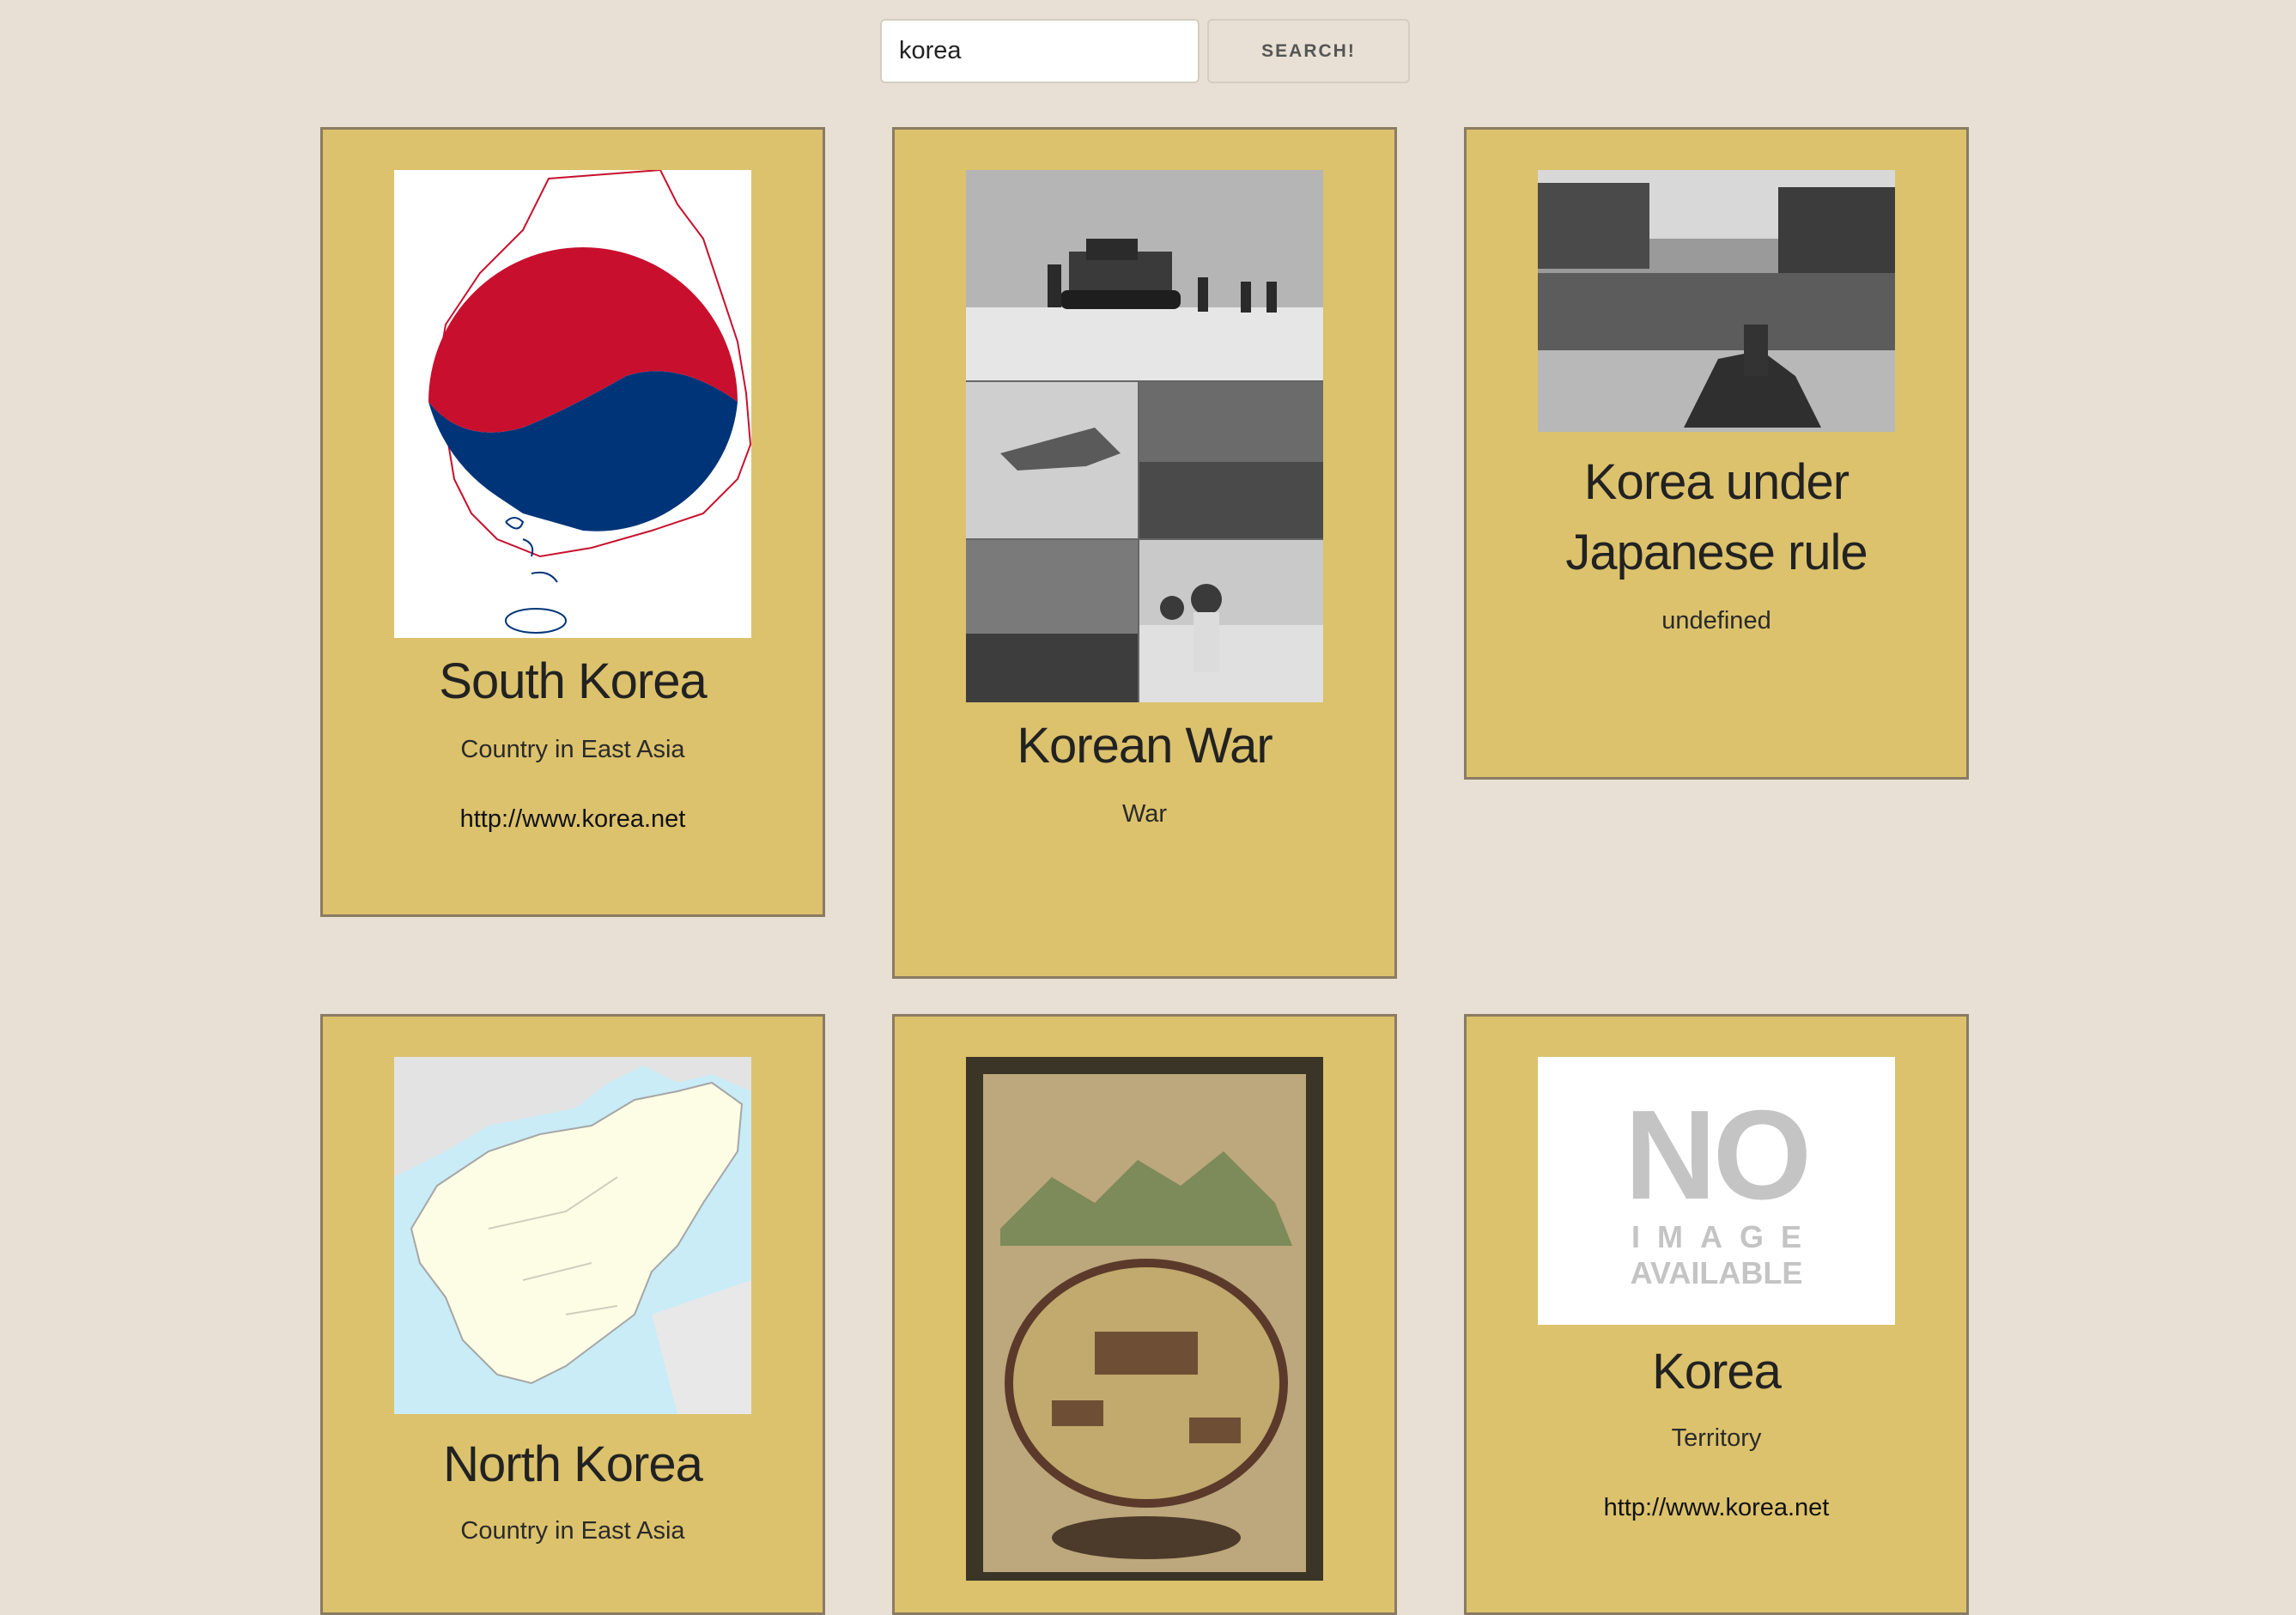 The image size is (2296, 1615). What do you see at coordinates (1144, 814) in the screenshot?
I see `card-description: War` at bounding box center [1144, 814].